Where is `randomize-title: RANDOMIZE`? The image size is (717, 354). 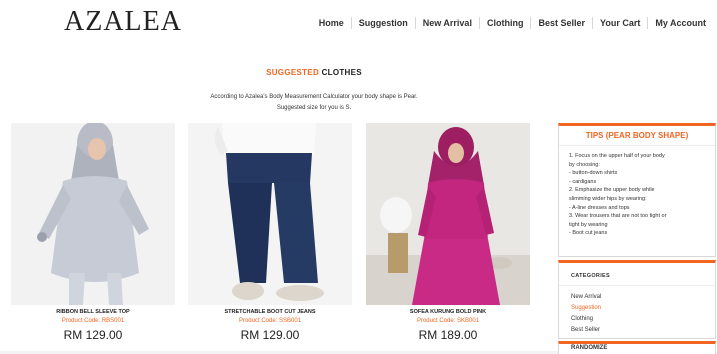 randomize-title: RANDOMIZE is located at coordinates (589, 348).